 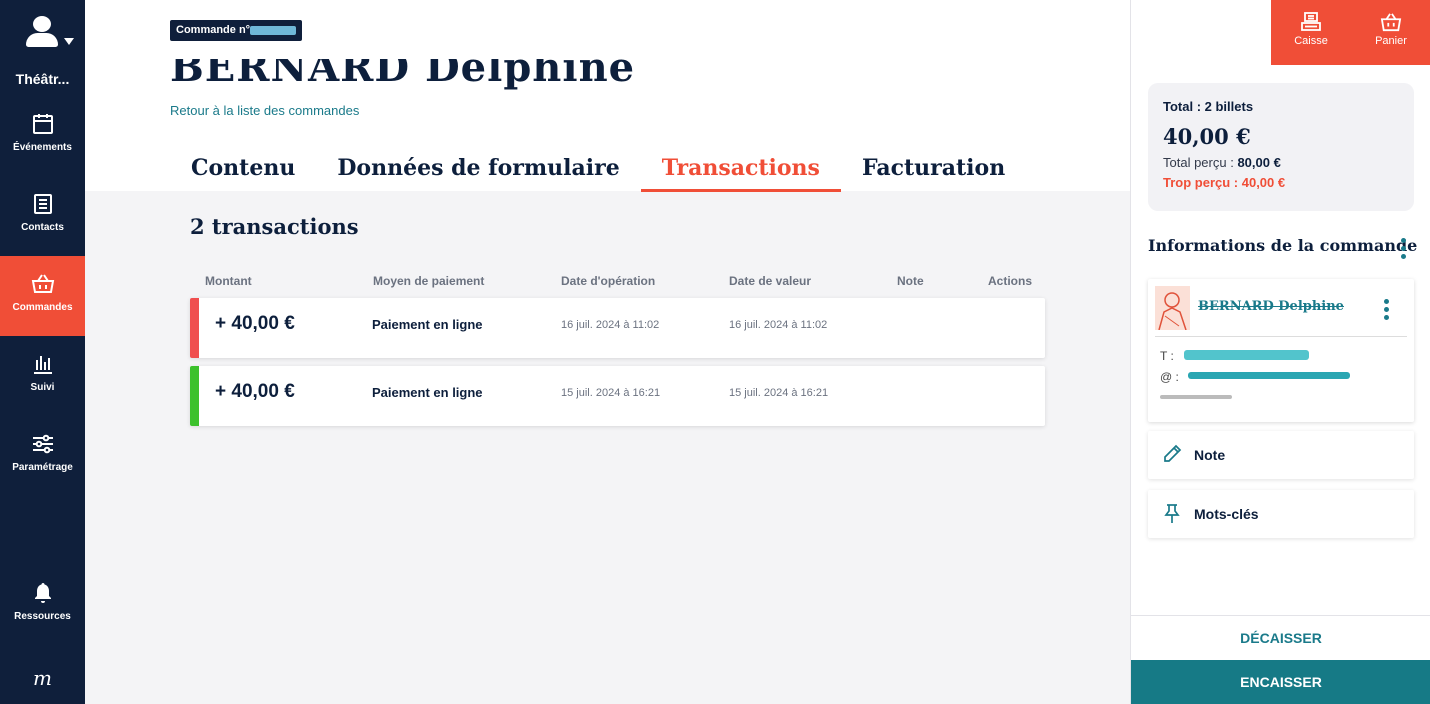 I want to click on bell-icon, so click(x=42, y=593).